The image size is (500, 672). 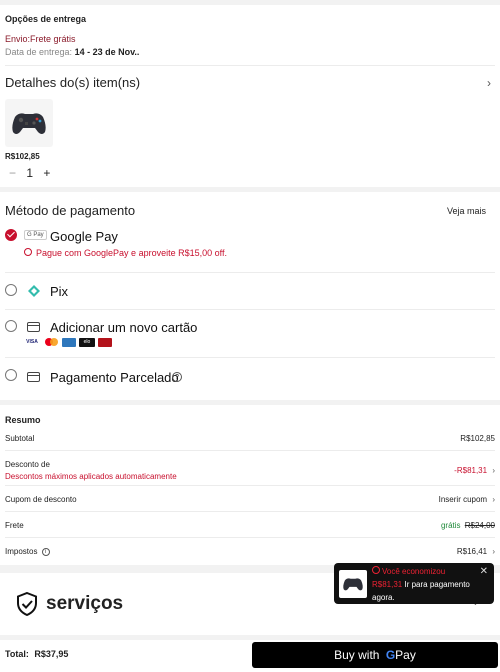 I want to click on mastercard-icon, so click(x=51, y=342).